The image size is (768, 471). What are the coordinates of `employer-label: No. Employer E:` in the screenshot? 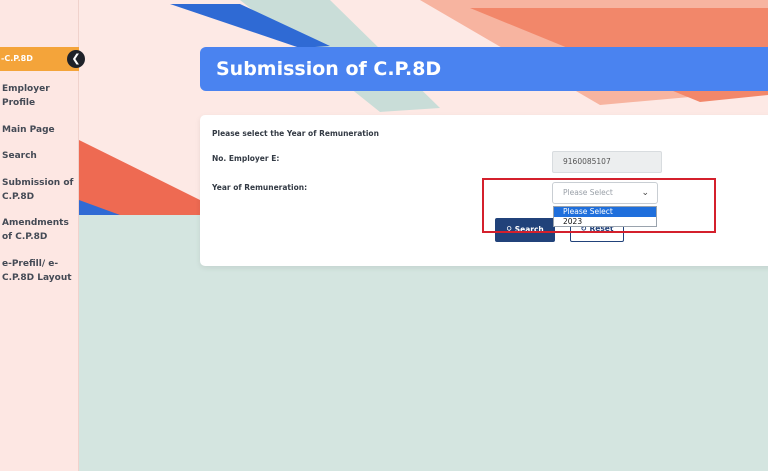 It's located at (246, 158).